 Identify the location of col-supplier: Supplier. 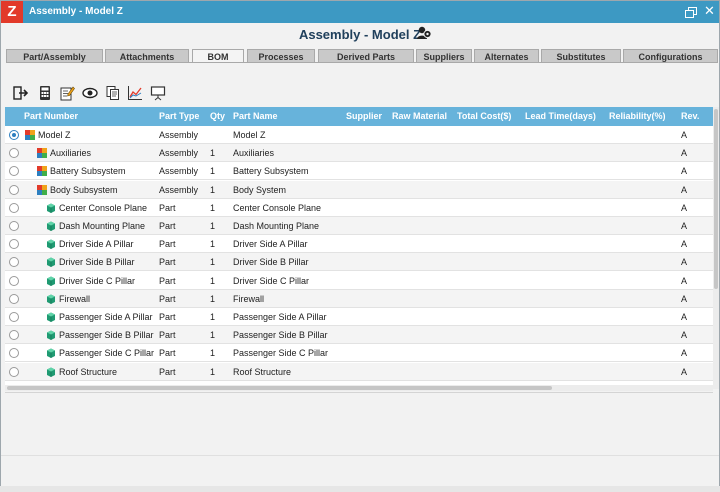
(364, 116).